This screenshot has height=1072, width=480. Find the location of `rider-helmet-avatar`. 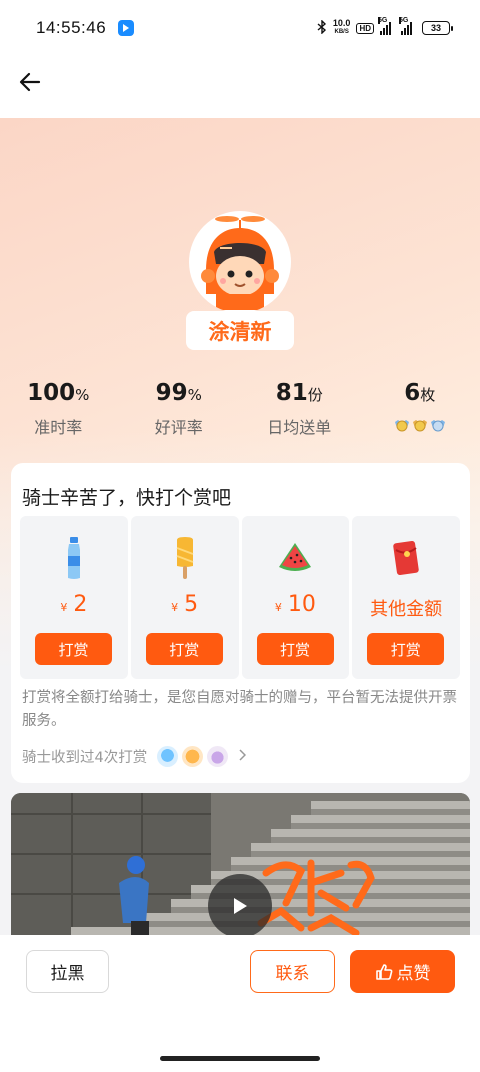

rider-helmet-avatar is located at coordinates (240, 263).